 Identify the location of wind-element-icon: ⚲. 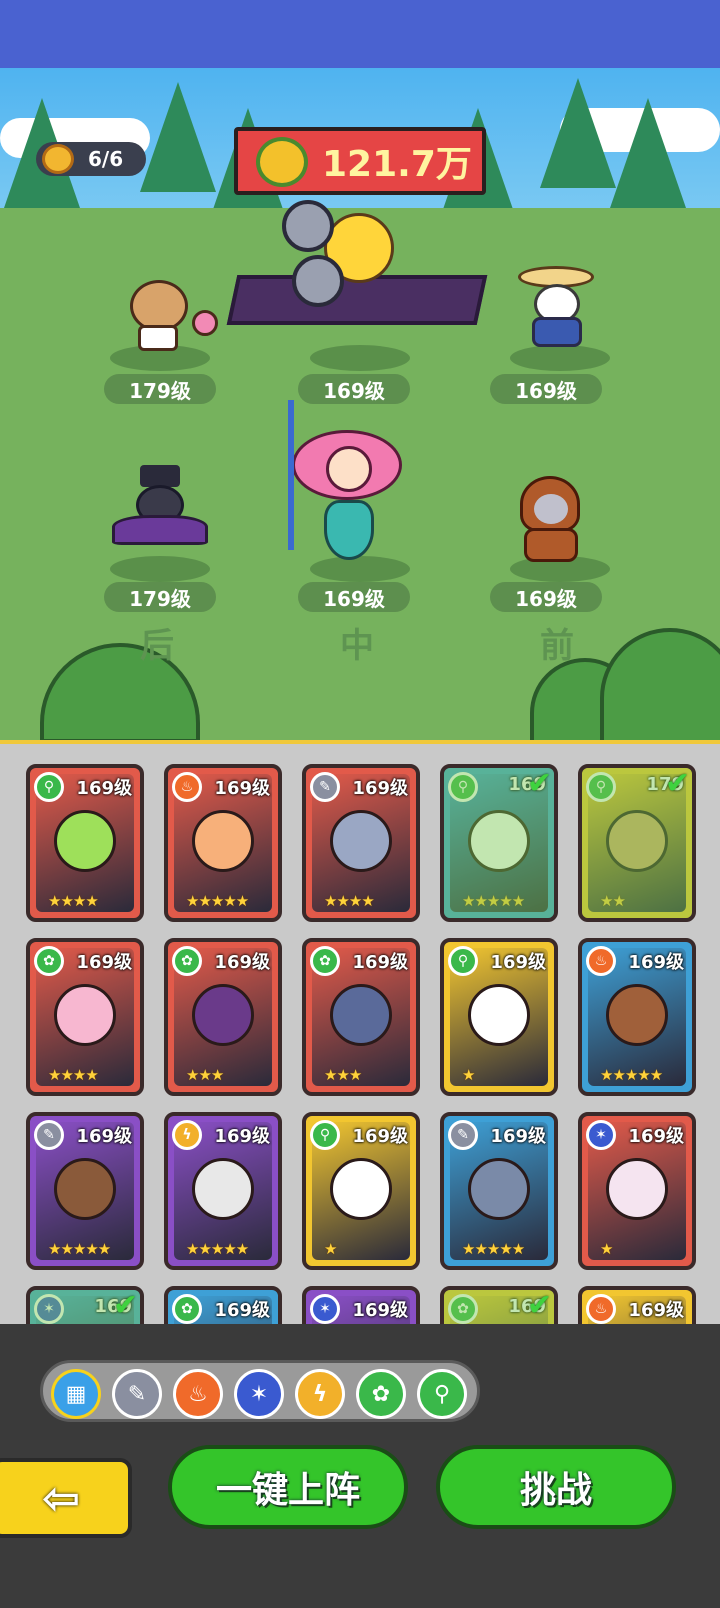
(49, 787).